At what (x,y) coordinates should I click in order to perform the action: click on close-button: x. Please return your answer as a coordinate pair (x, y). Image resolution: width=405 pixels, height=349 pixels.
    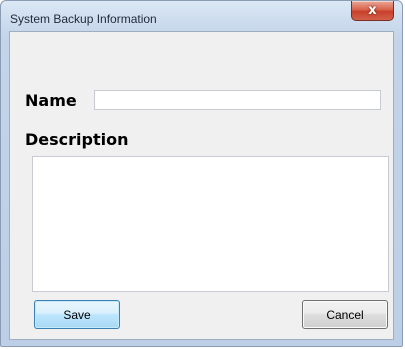
    Looking at the image, I should click on (372, 11).